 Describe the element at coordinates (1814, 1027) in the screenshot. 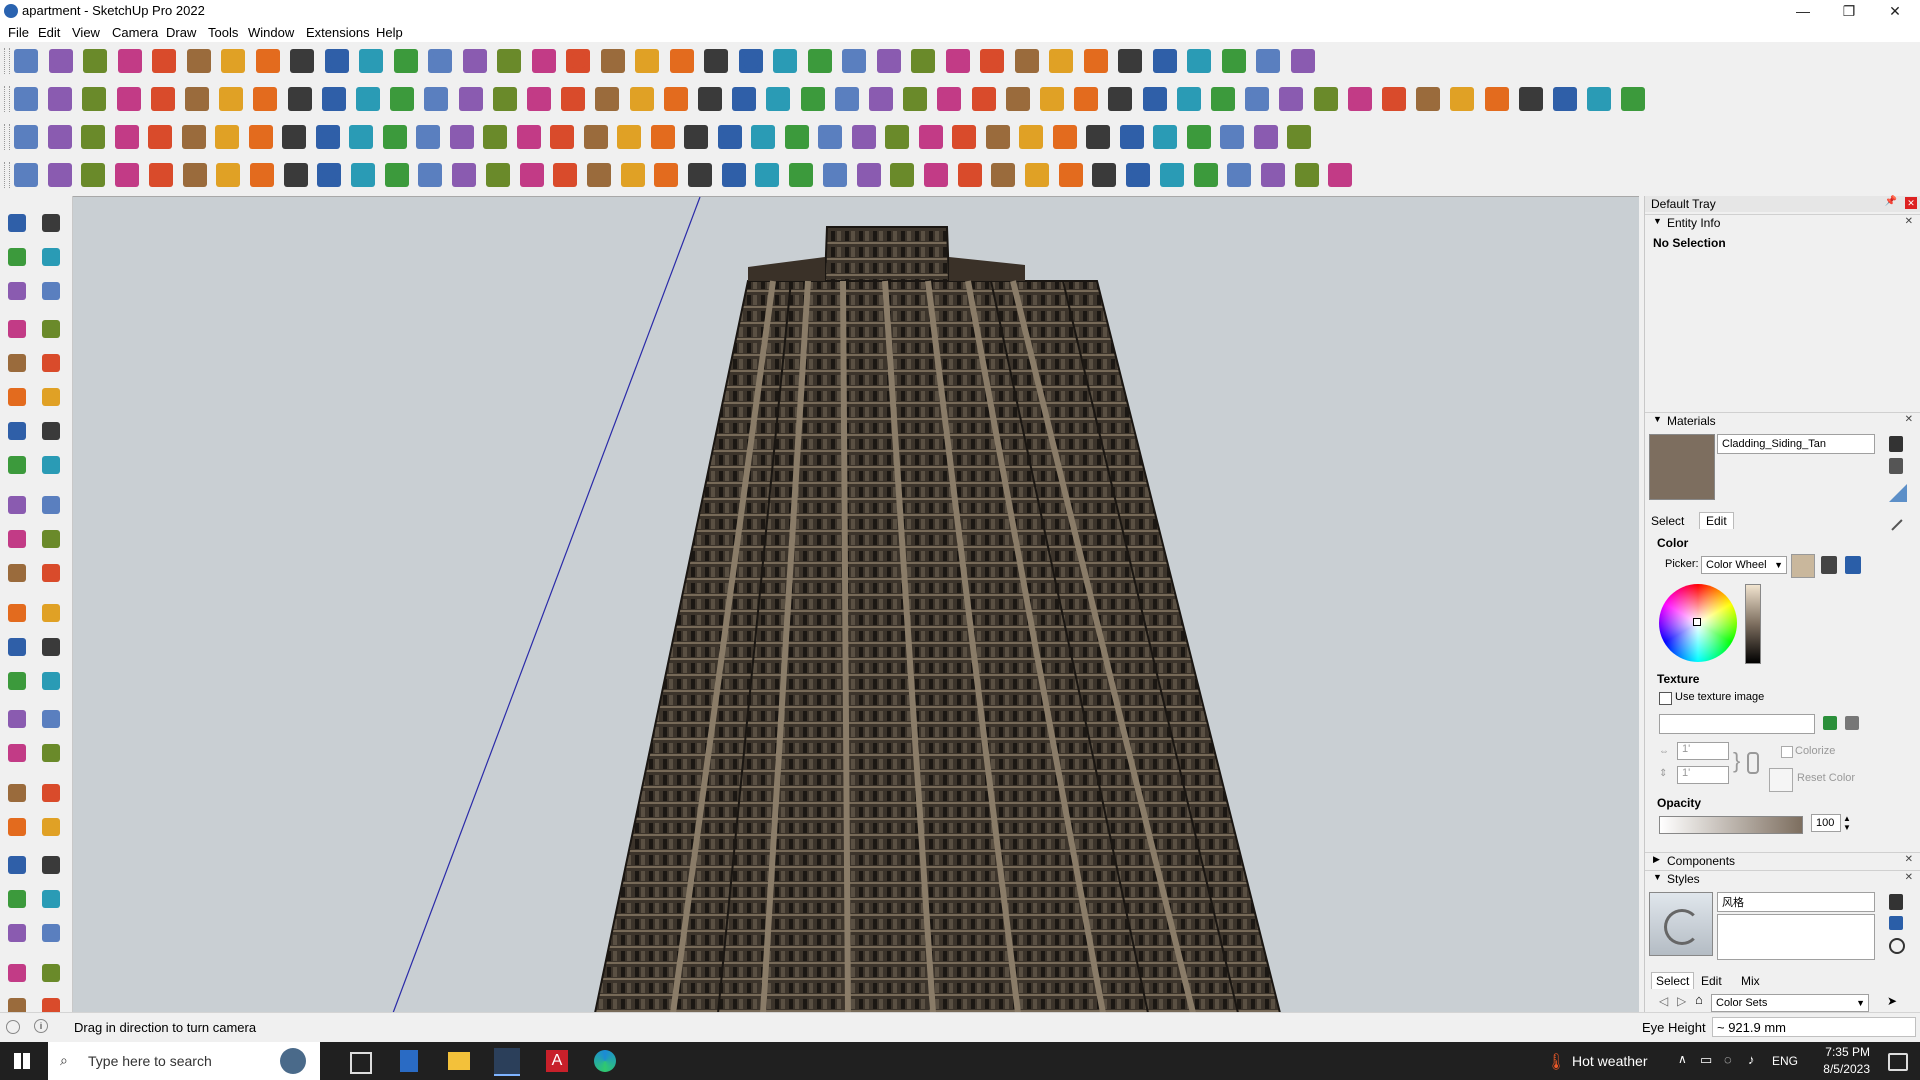

I see `measurements-input: ~ 921.9 mm` at that location.